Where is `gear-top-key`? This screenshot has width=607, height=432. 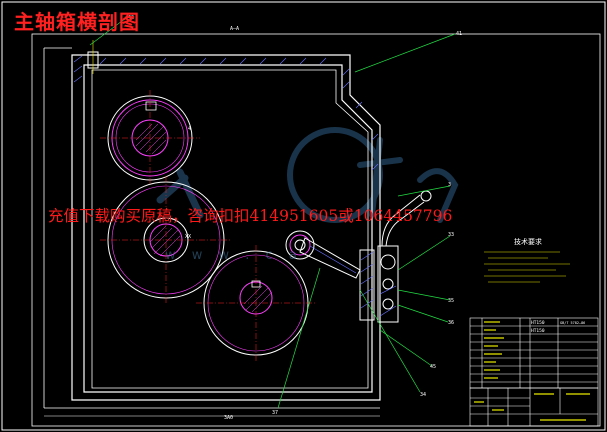
gear-top-key is located at coordinates (151, 106).